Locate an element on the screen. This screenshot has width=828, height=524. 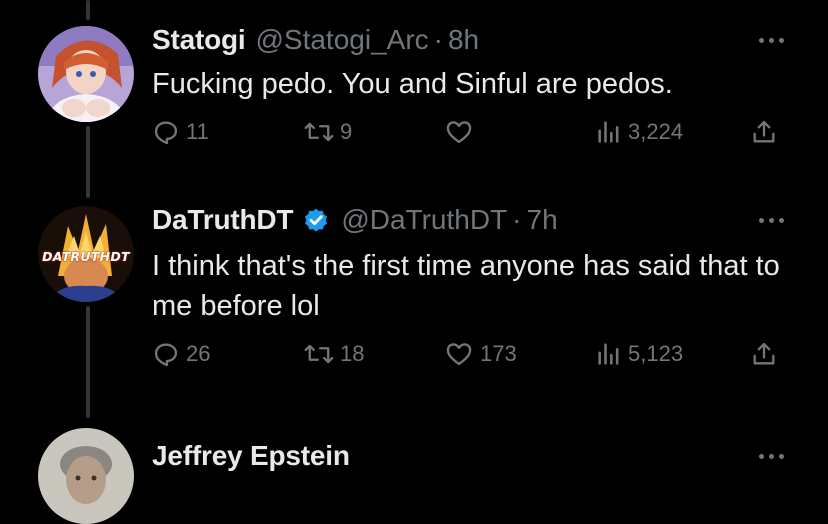
timestamp: 7h is located at coordinates (542, 220).